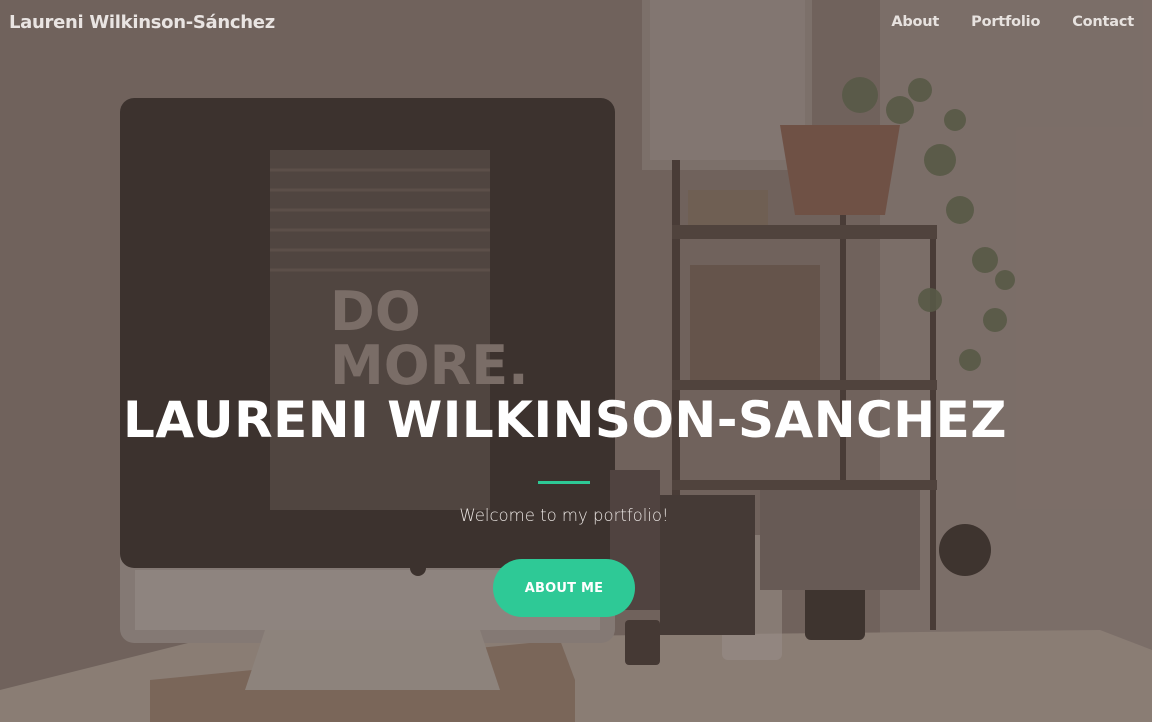  Describe the element at coordinates (564, 482) in the screenshot. I see `hero-divider` at that location.